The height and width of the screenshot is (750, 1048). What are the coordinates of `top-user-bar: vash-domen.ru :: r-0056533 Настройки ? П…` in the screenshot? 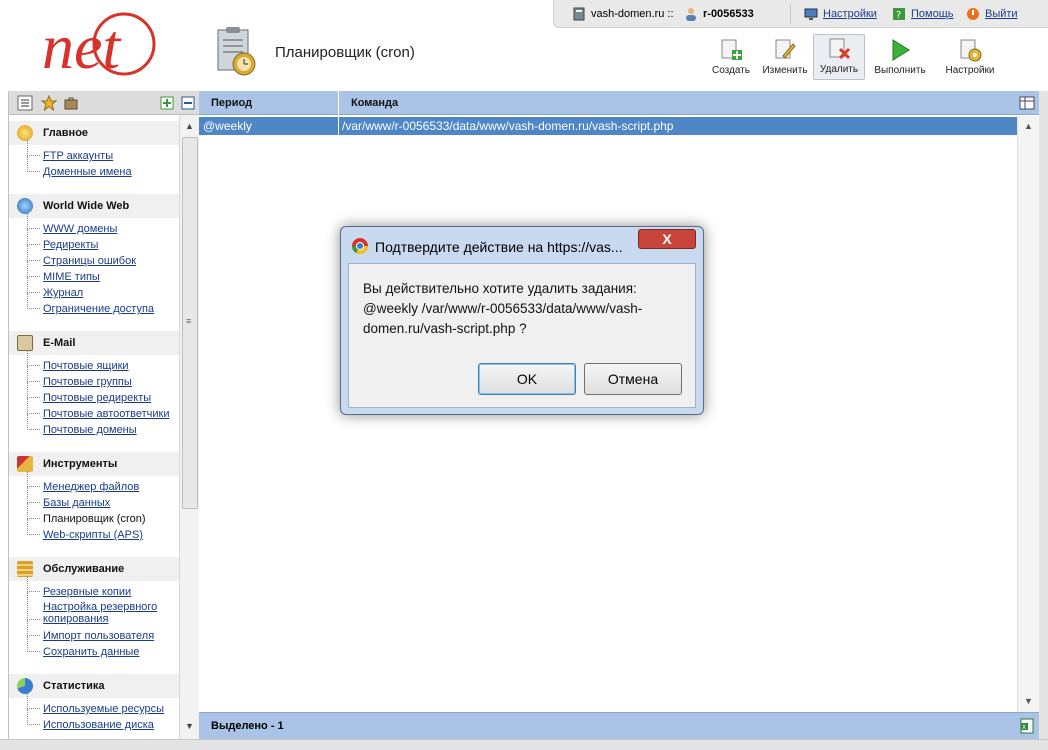 It's located at (800, 14).